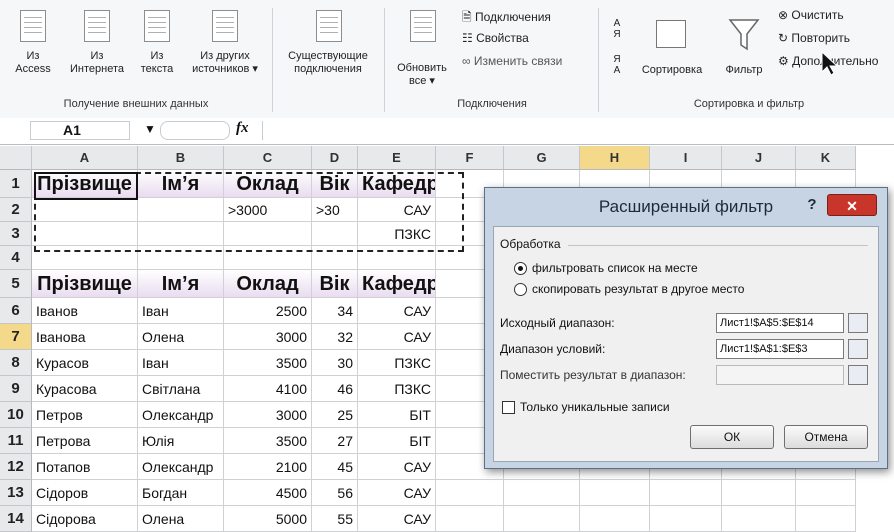 This screenshot has height=532, width=894. What do you see at coordinates (397, 234) in the screenshot?
I see `cell-e3: ПЗКС` at bounding box center [397, 234].